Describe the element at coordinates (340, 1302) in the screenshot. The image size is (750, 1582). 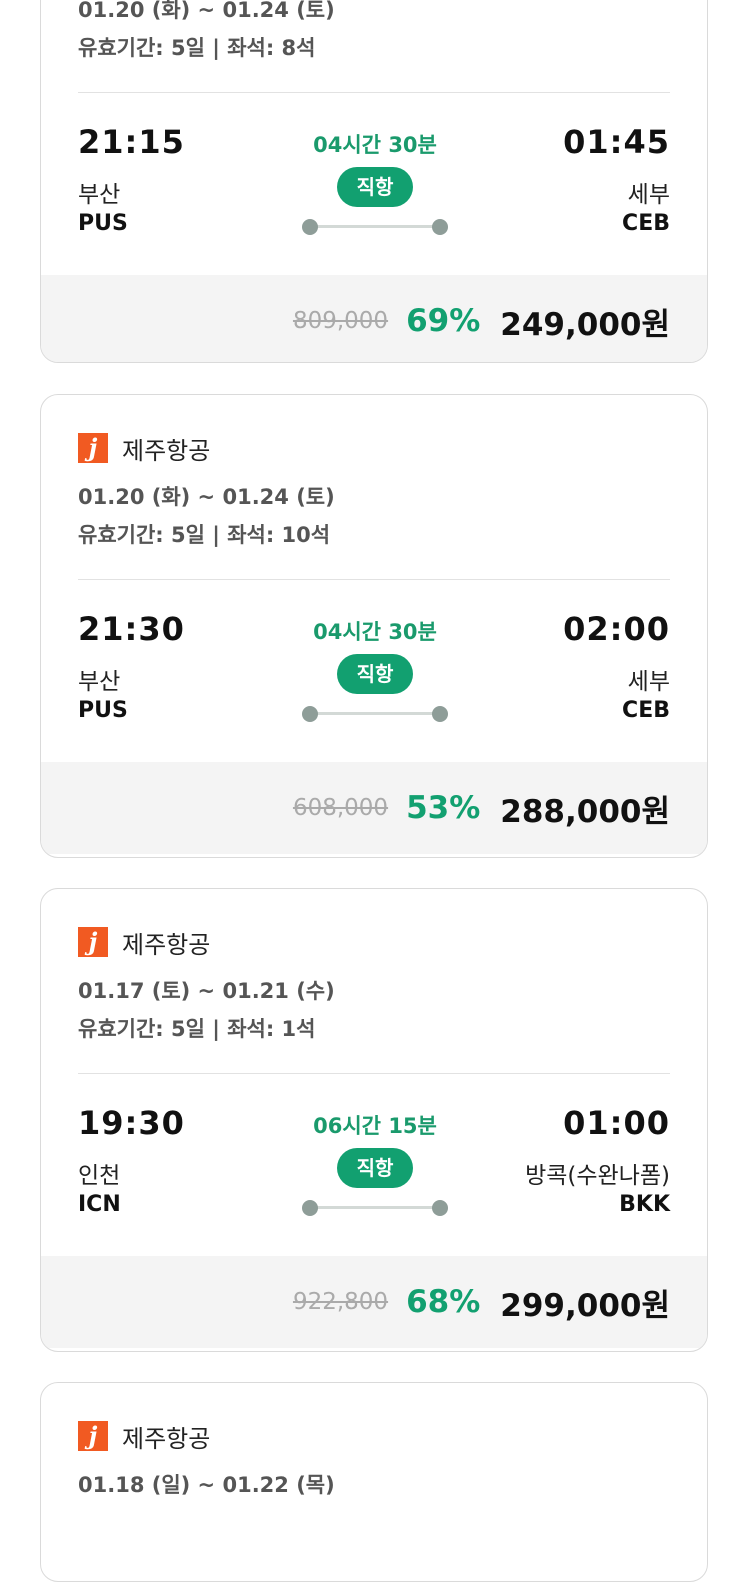
I see `original-price: 922,800` at that location.